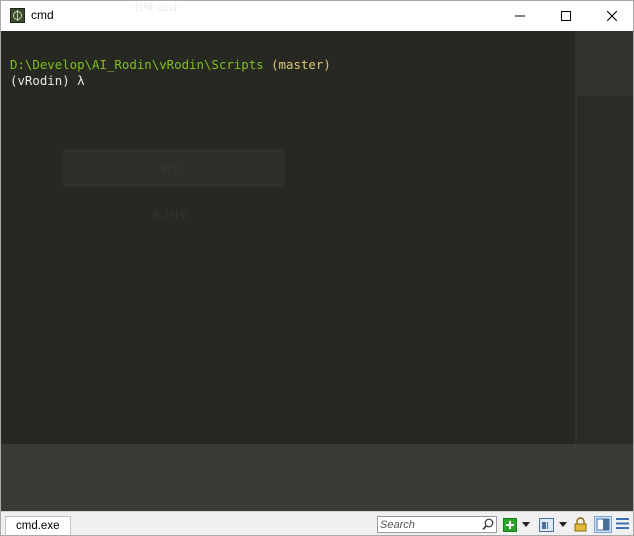  Describe the element at coordinates (317, 477) in the screenshot. I see `background-fill` at that location.